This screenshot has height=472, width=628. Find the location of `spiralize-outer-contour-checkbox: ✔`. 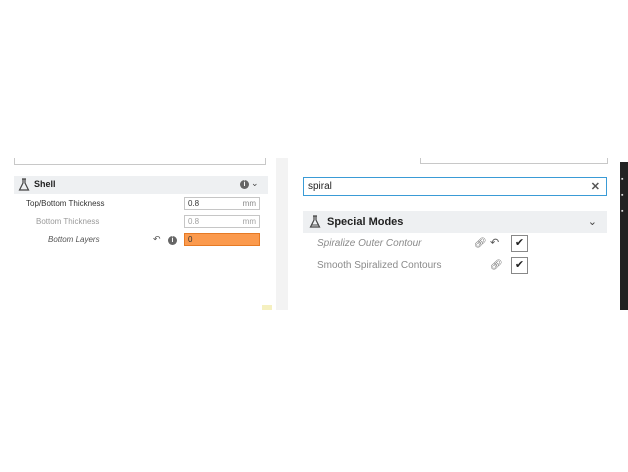

spiralize-outer-contour-checkbox: ✔ is located at coordinates (519, 243).